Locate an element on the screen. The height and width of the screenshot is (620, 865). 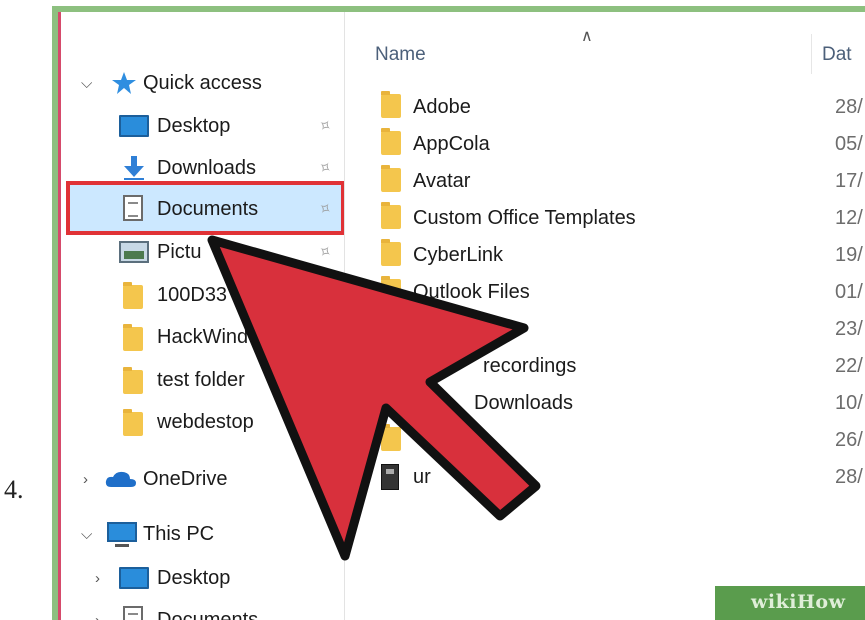
nav-item-folder: HackWind is located at coordinates (202, 337).